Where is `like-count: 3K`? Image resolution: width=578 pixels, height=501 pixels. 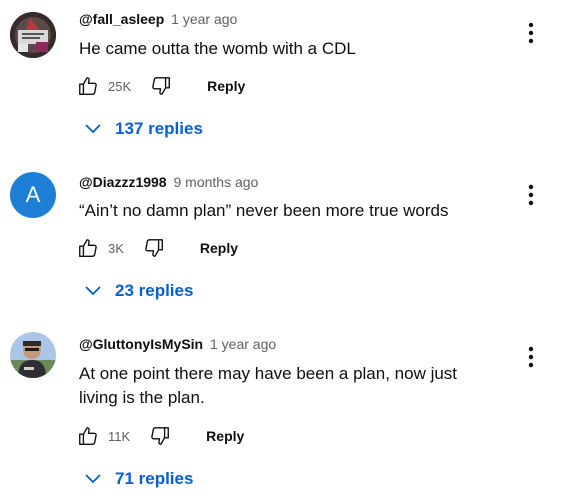 like-count: 3K is located at coordinates (116, 248).